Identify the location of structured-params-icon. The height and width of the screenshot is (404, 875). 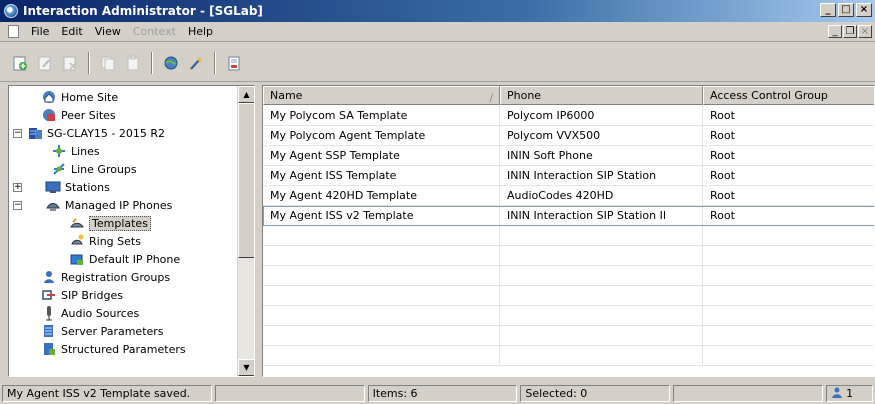
(49, 349).